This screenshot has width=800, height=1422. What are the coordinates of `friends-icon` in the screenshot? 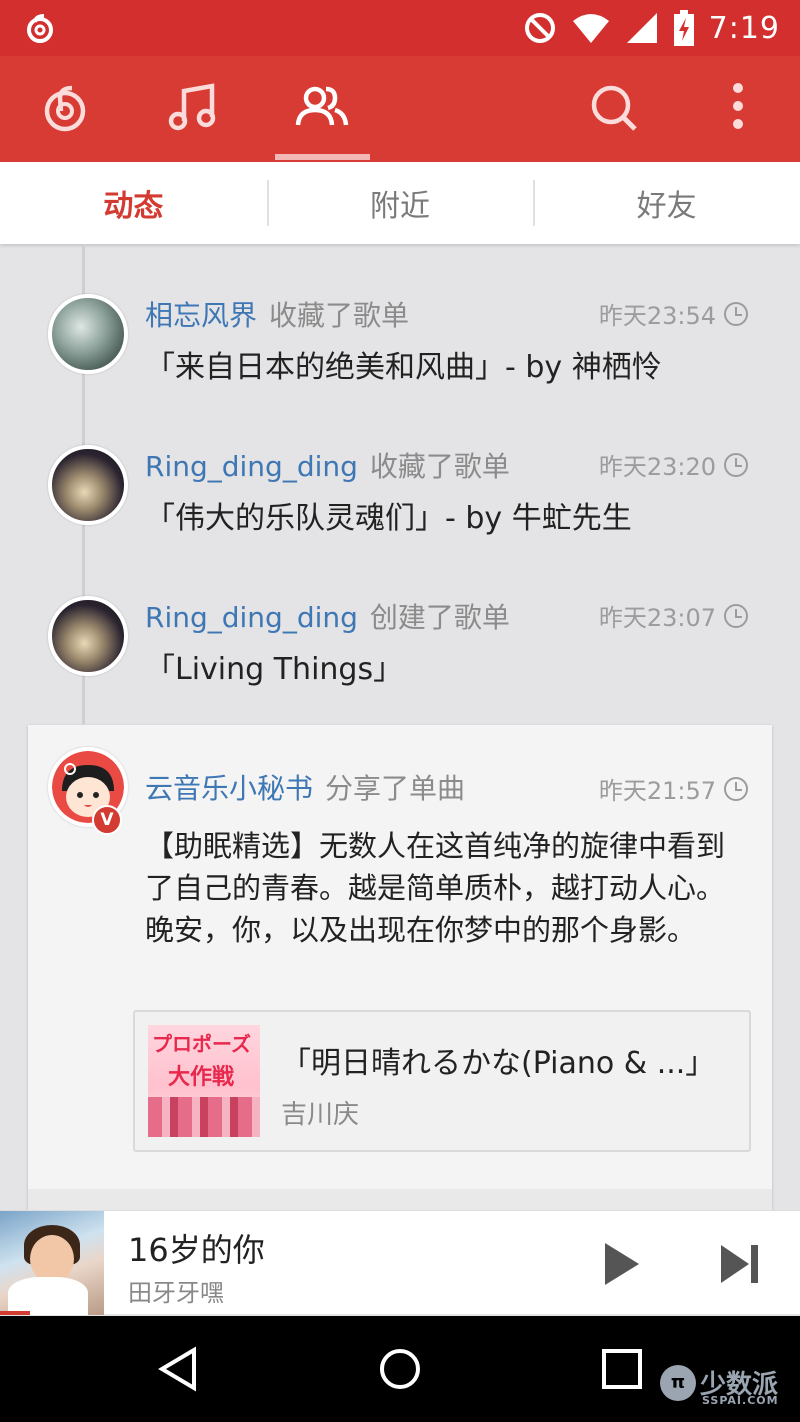 It's located at (322, 106).